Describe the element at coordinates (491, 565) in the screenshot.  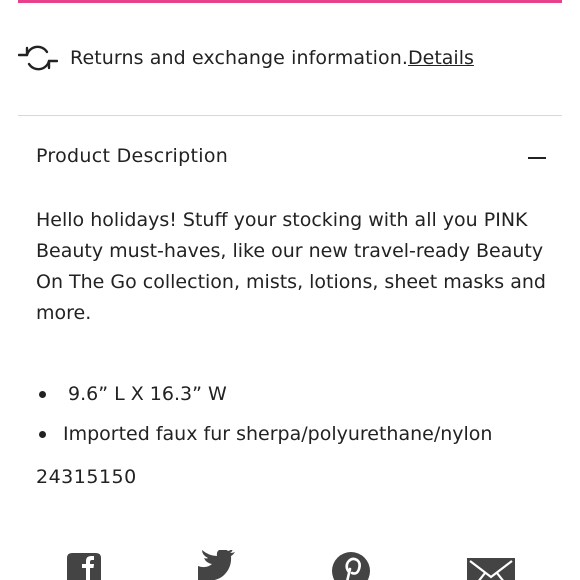
I see `email-icon` at that location.